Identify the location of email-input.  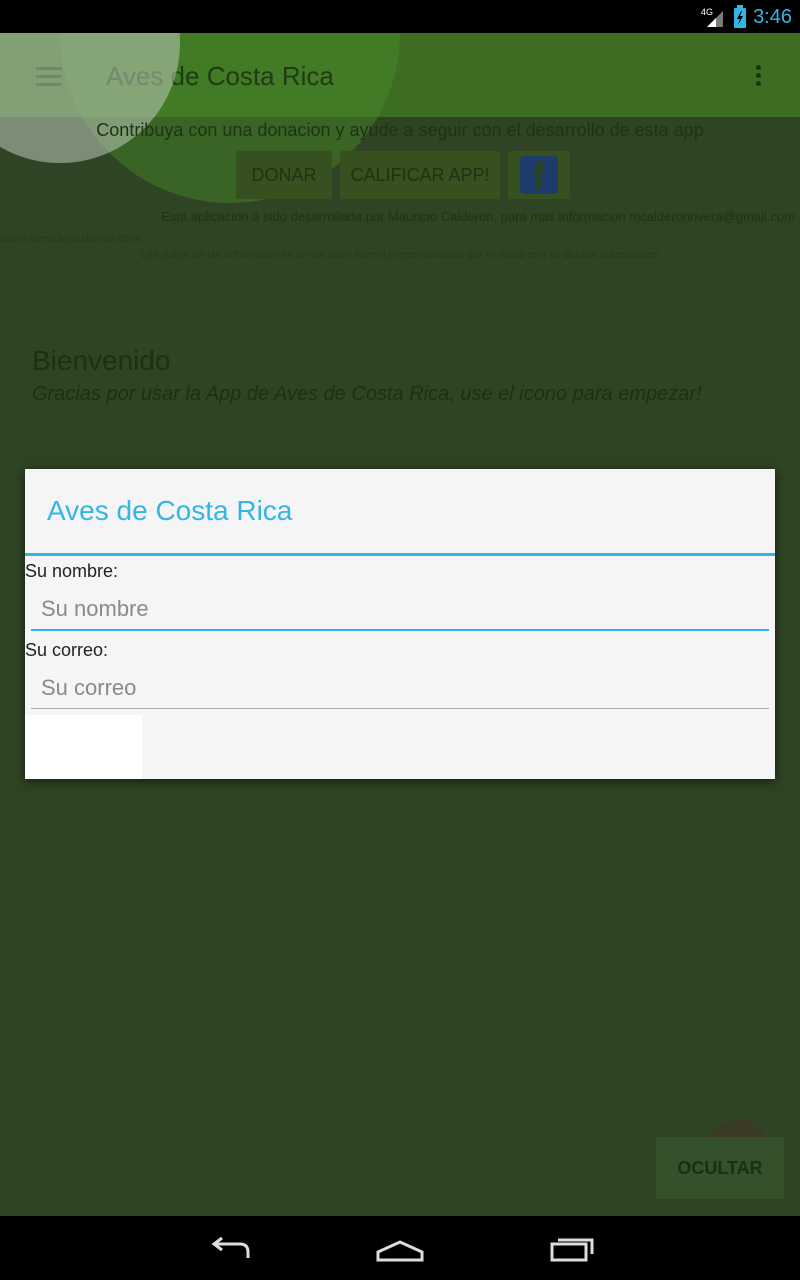
(400, 688).